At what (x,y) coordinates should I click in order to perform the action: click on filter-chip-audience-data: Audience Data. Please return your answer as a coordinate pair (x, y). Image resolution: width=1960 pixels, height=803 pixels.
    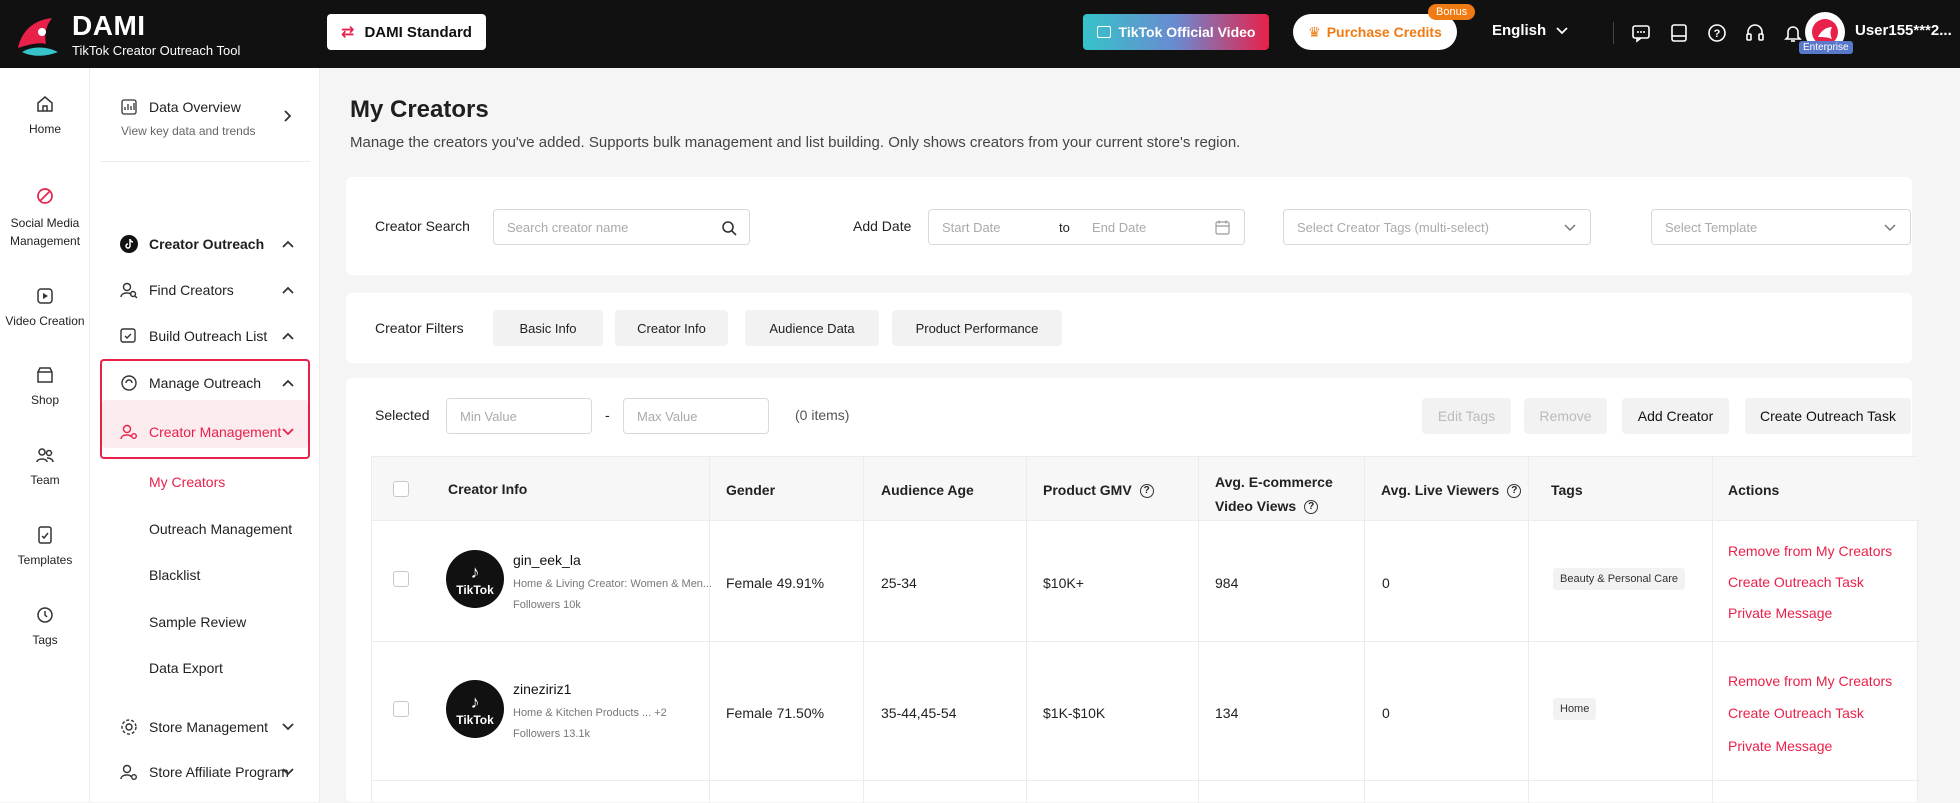
    Looking at the image, I should click on (812, 328).